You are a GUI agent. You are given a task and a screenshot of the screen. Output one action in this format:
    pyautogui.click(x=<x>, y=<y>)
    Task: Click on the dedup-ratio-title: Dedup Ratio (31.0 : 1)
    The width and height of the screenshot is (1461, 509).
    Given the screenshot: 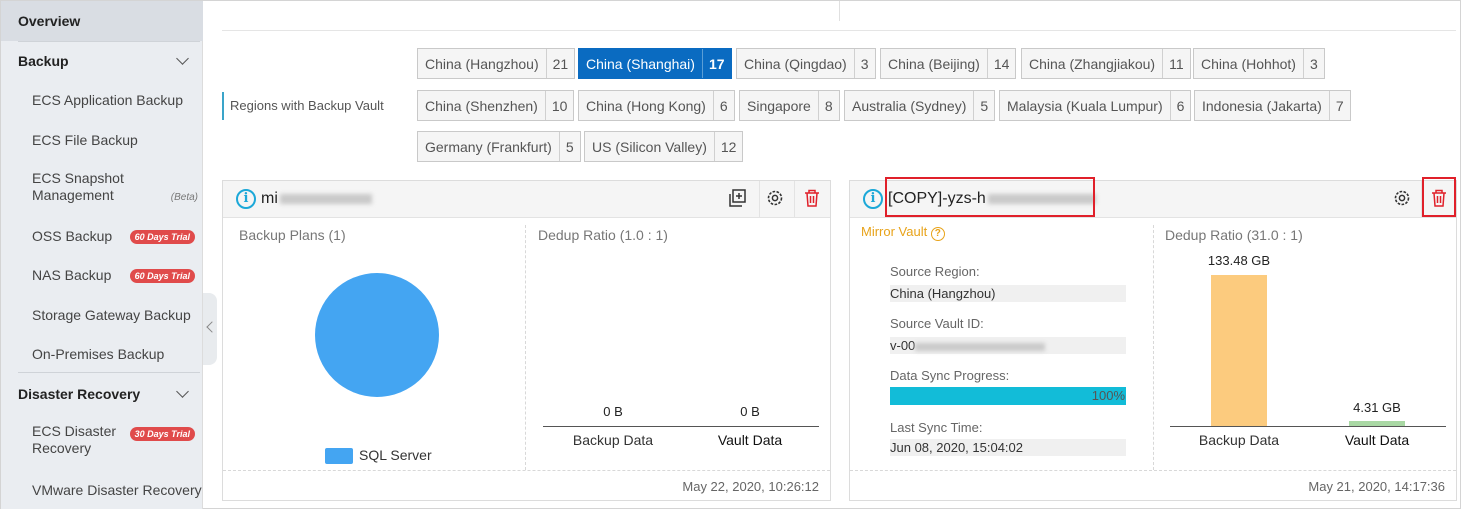 What is the action you would take?
    pyautogui.click(x=1234, y=235)
    